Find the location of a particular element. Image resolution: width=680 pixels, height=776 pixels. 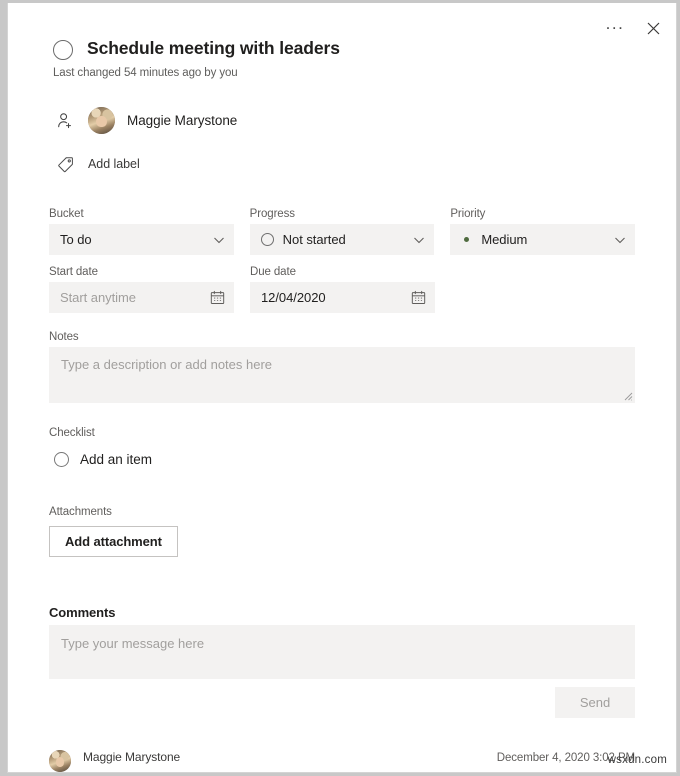

add-checklist-item: Add an item is located at coordinates (342, 459).